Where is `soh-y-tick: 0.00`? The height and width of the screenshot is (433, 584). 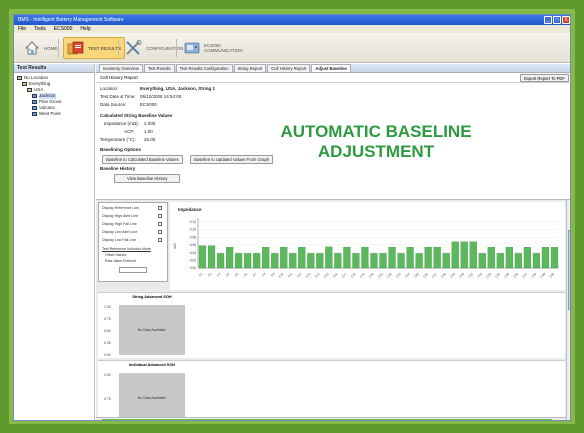 soh-y-tick: 0.00 is located at coordinates (107, 355).